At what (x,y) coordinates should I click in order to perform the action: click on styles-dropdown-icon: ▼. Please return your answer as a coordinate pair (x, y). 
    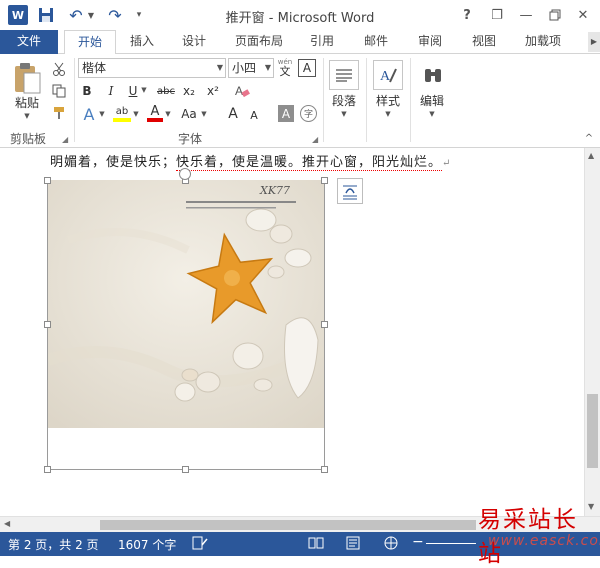
    Looking at the image, I should click on (388, 114).